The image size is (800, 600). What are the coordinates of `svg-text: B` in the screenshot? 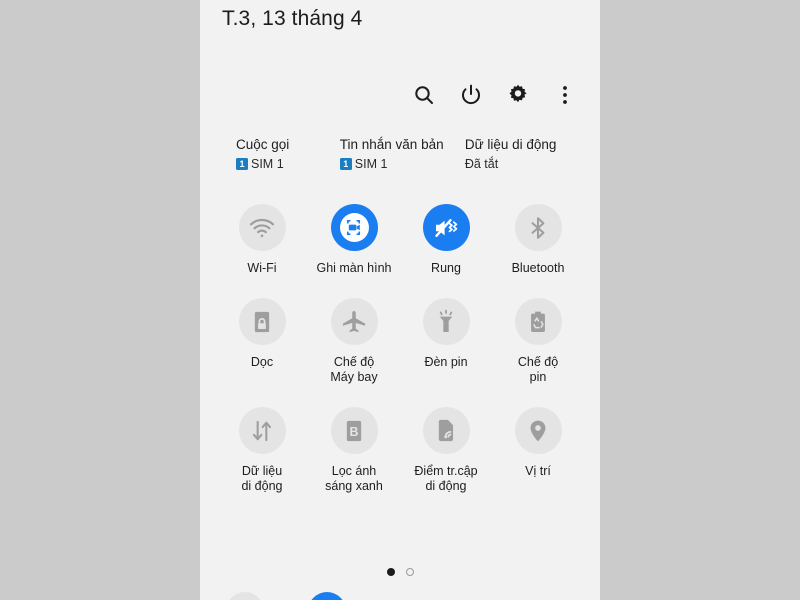 It's located at (354, 431).